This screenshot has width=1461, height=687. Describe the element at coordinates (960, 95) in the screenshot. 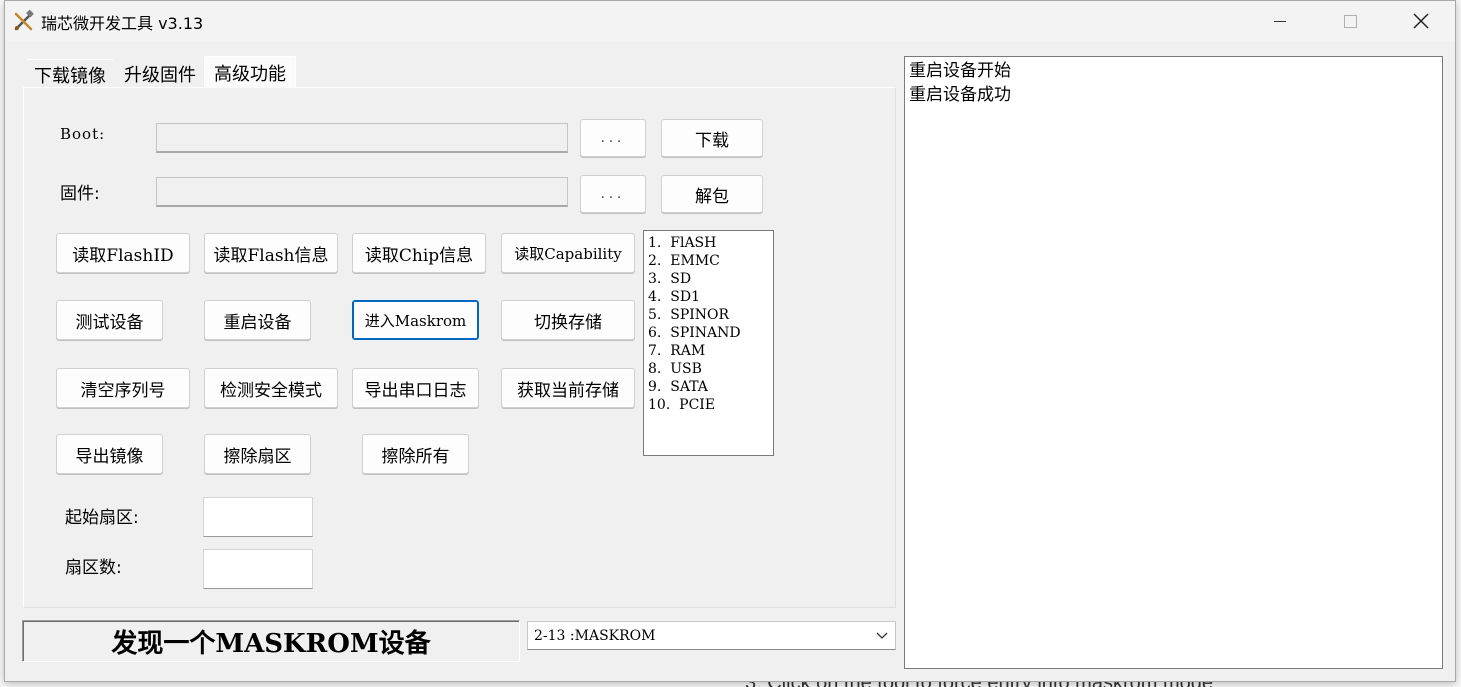

I see `log-line: 重启设备成功` at that location.